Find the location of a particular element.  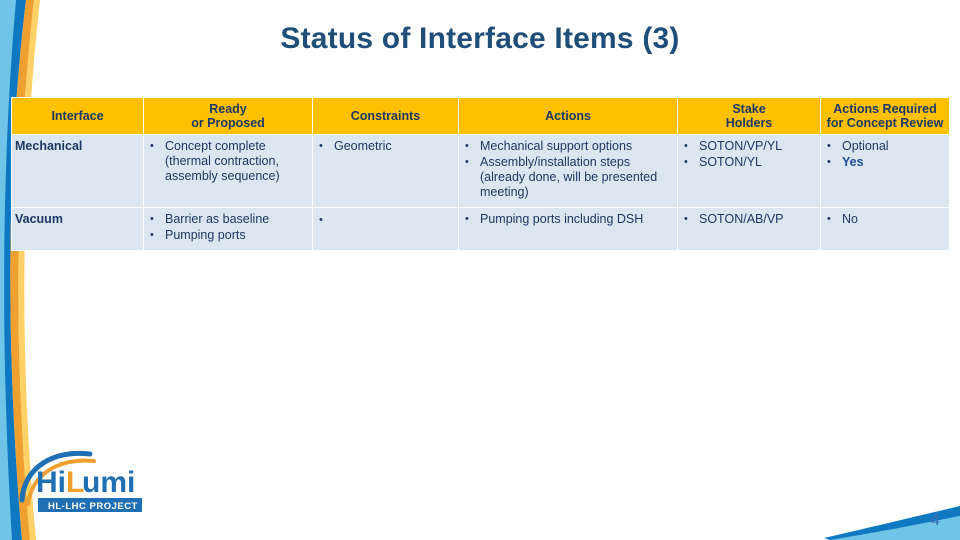

page-number: 4 is located at coordinates (935, 519).